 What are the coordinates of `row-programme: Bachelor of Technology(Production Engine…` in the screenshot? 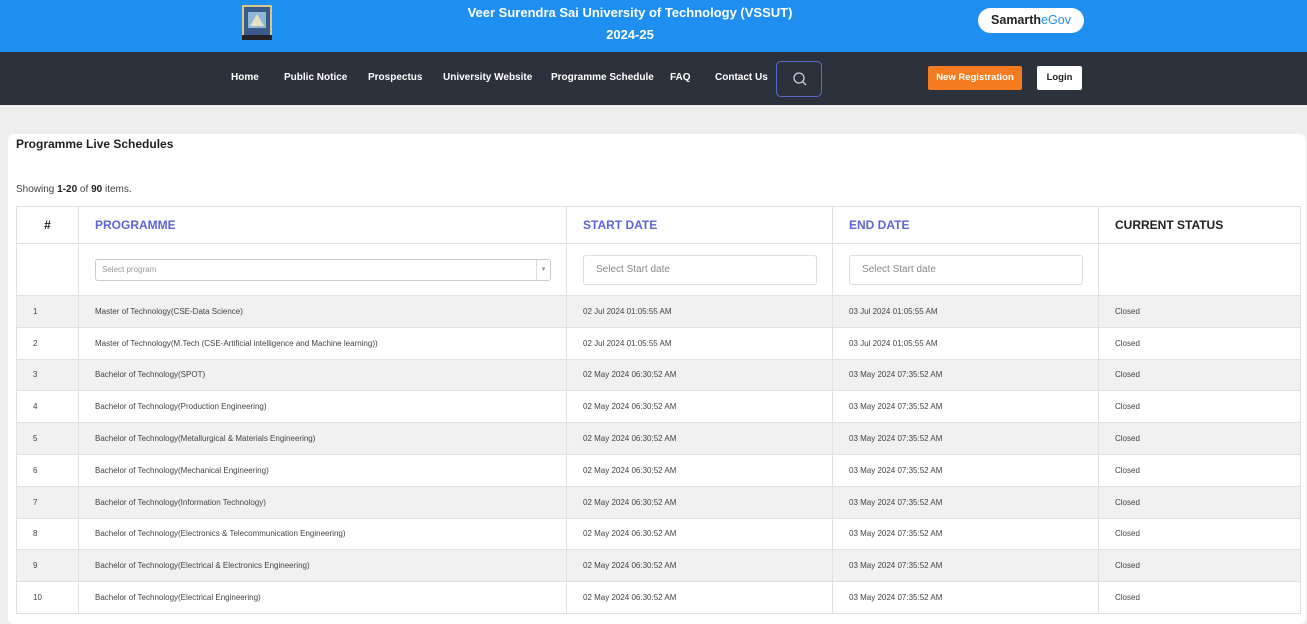 It's located at (322, 407).